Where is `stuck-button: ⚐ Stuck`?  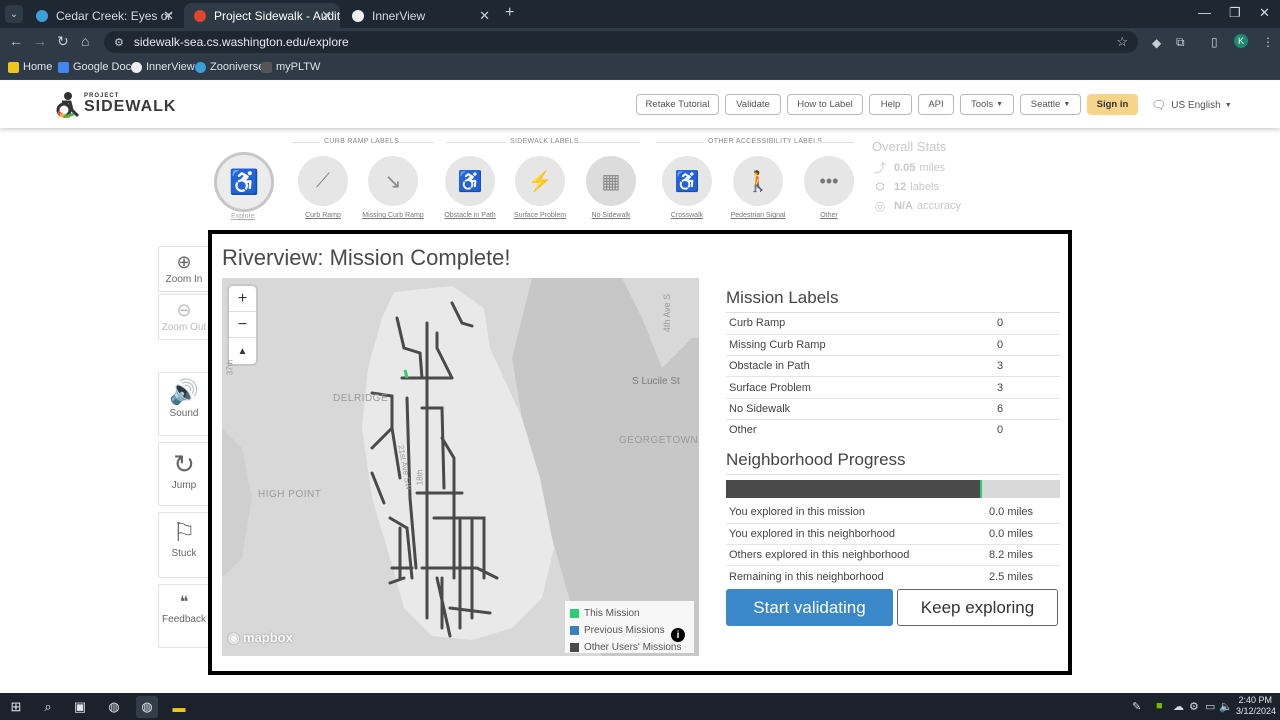 stuck-button: ⚐ Stuck is located at coordinates (184, 545).